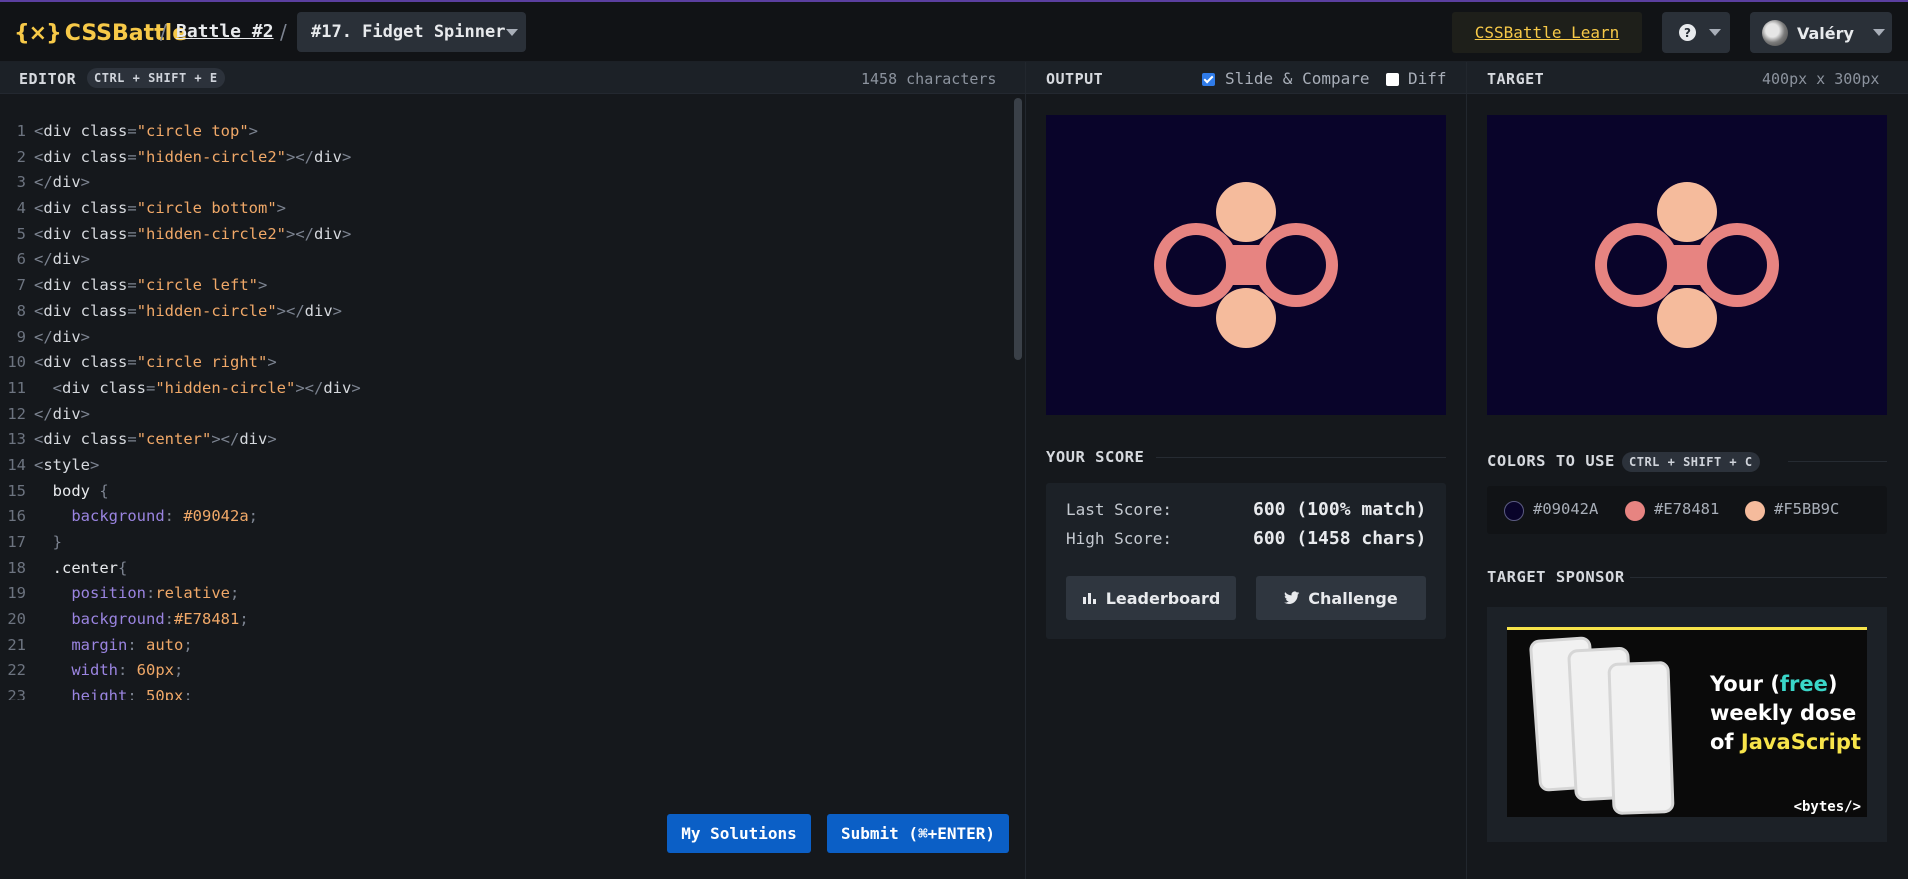 Image resolution: width=1908 pixels, height=879 pixels. I want to click on code-line: 20 background:#E78481;, so click(505, 620).